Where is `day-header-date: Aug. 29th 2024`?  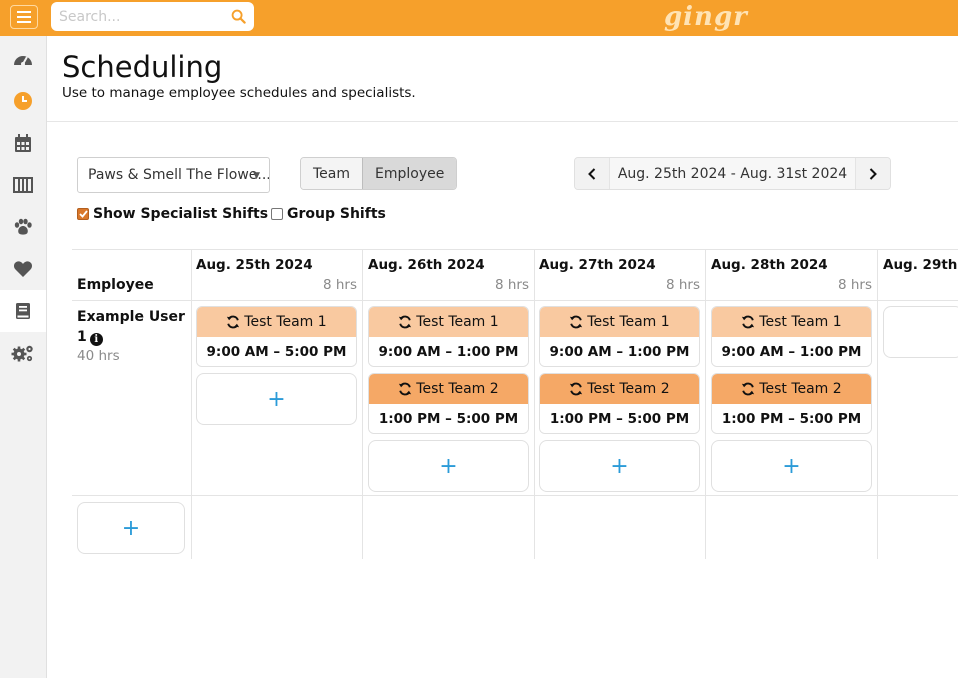
day-header-date: Aug. 29th 2024 is located at coordinates (920, 265).